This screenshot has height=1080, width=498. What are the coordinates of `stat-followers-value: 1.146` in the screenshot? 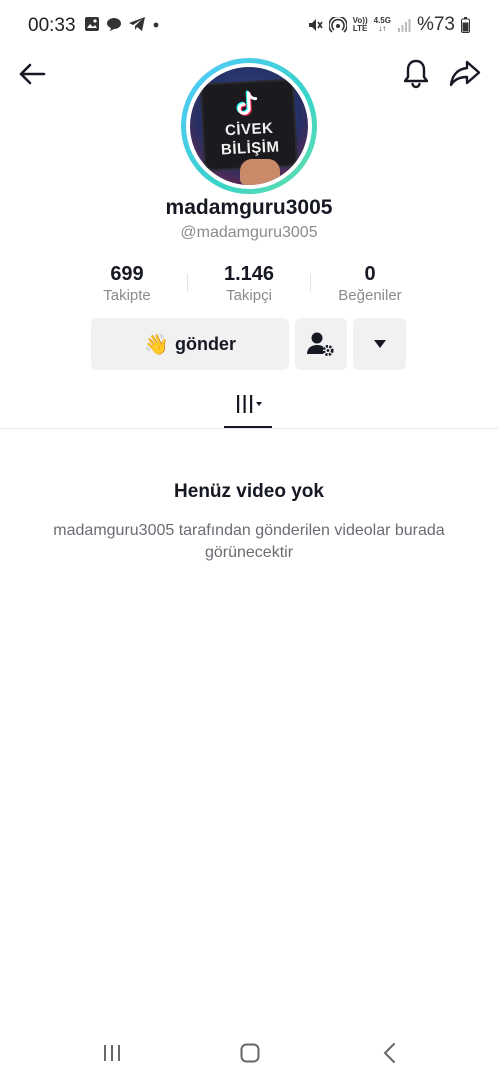 It's located at (249, 274).